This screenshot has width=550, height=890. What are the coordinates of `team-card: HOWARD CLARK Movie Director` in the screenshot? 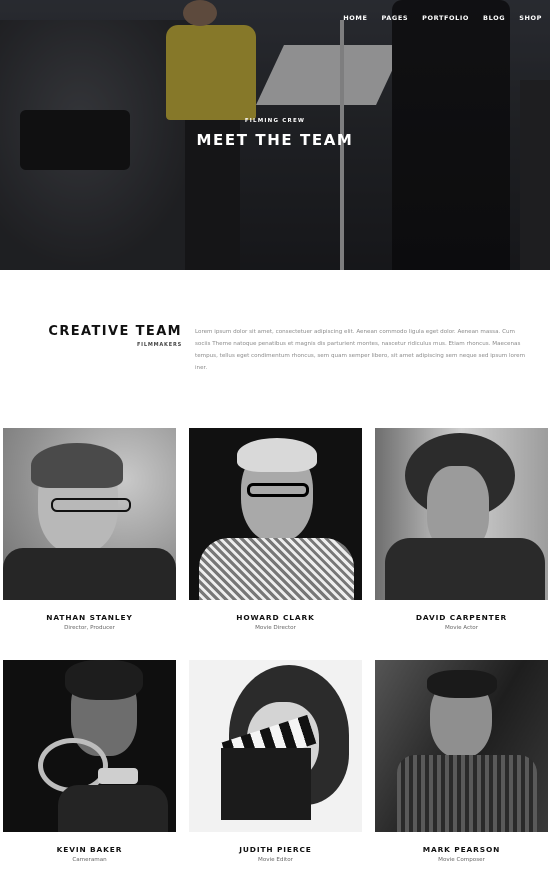 It's located at (275, 529).